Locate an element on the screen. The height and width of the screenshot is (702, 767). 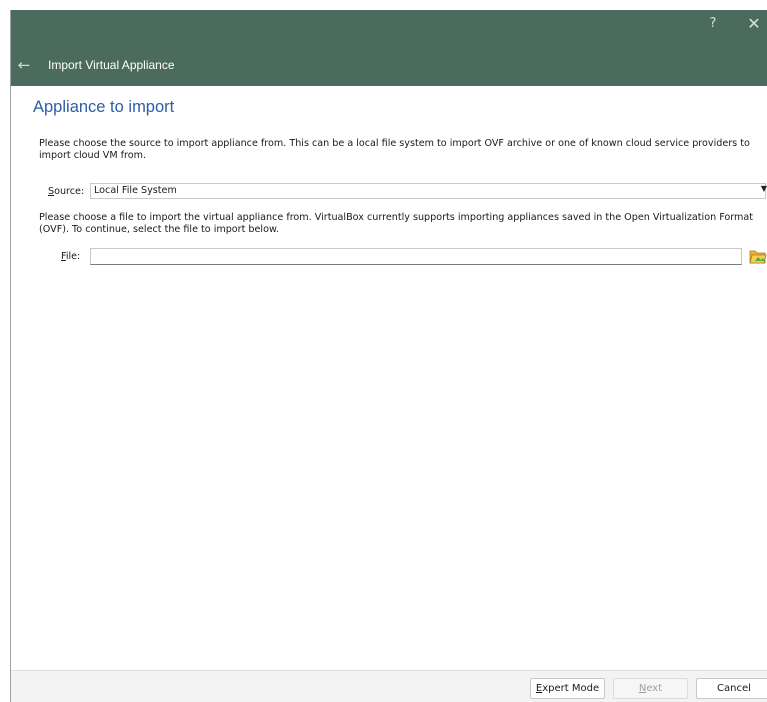
file-path-input is located at coordinates (416, 256).